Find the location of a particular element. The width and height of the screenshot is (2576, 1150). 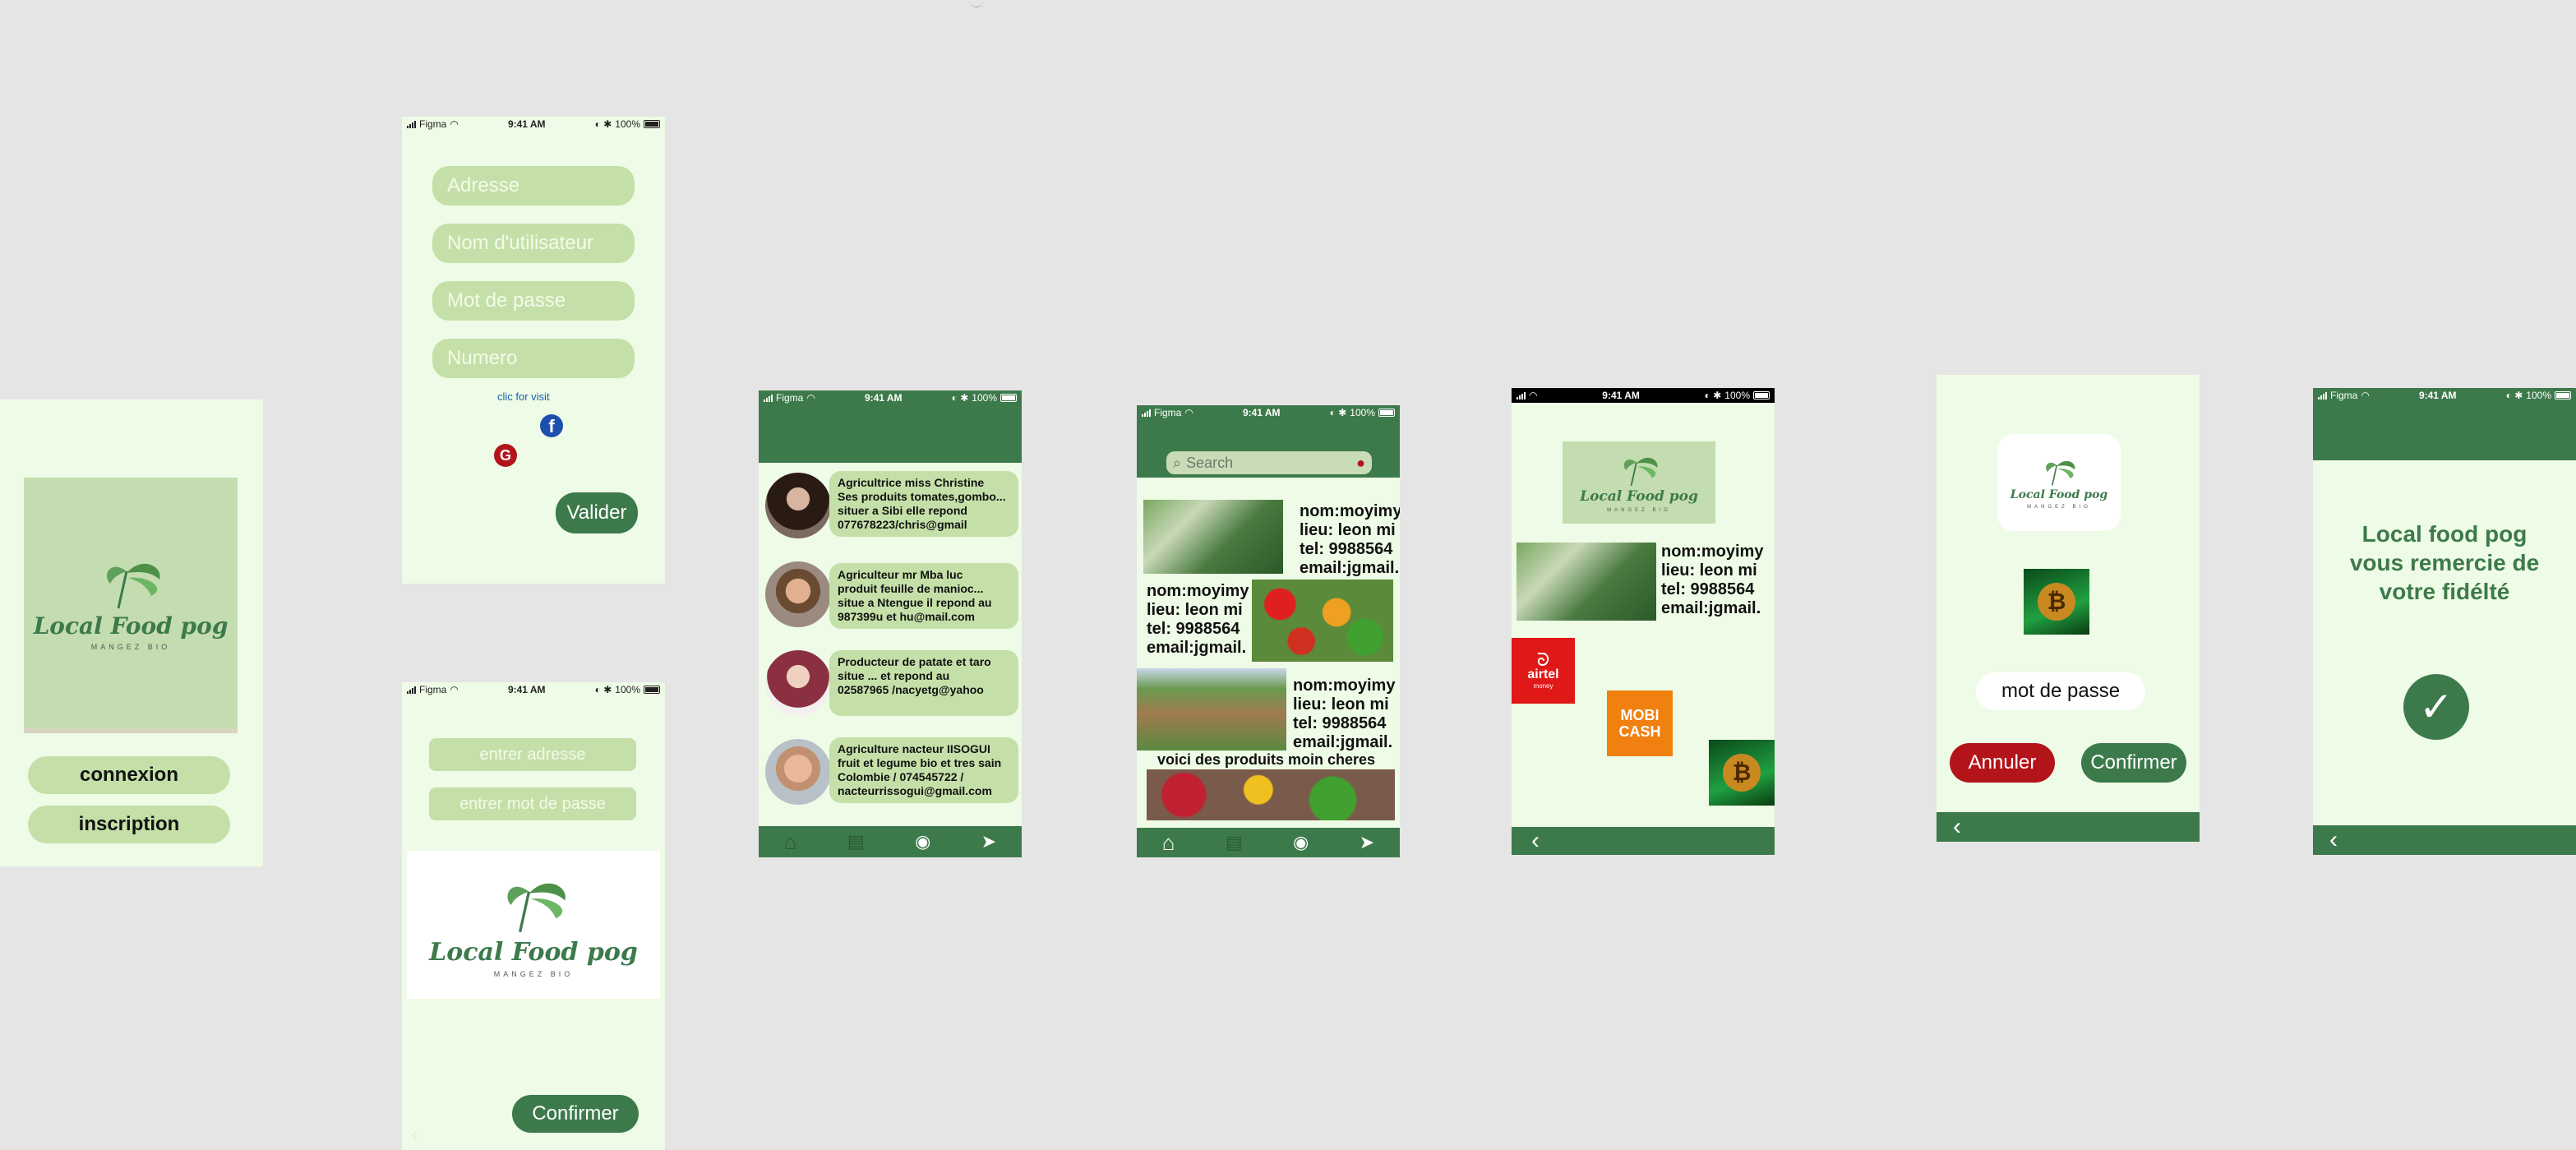

number-field: Numero is located at coordinates (533, 359).